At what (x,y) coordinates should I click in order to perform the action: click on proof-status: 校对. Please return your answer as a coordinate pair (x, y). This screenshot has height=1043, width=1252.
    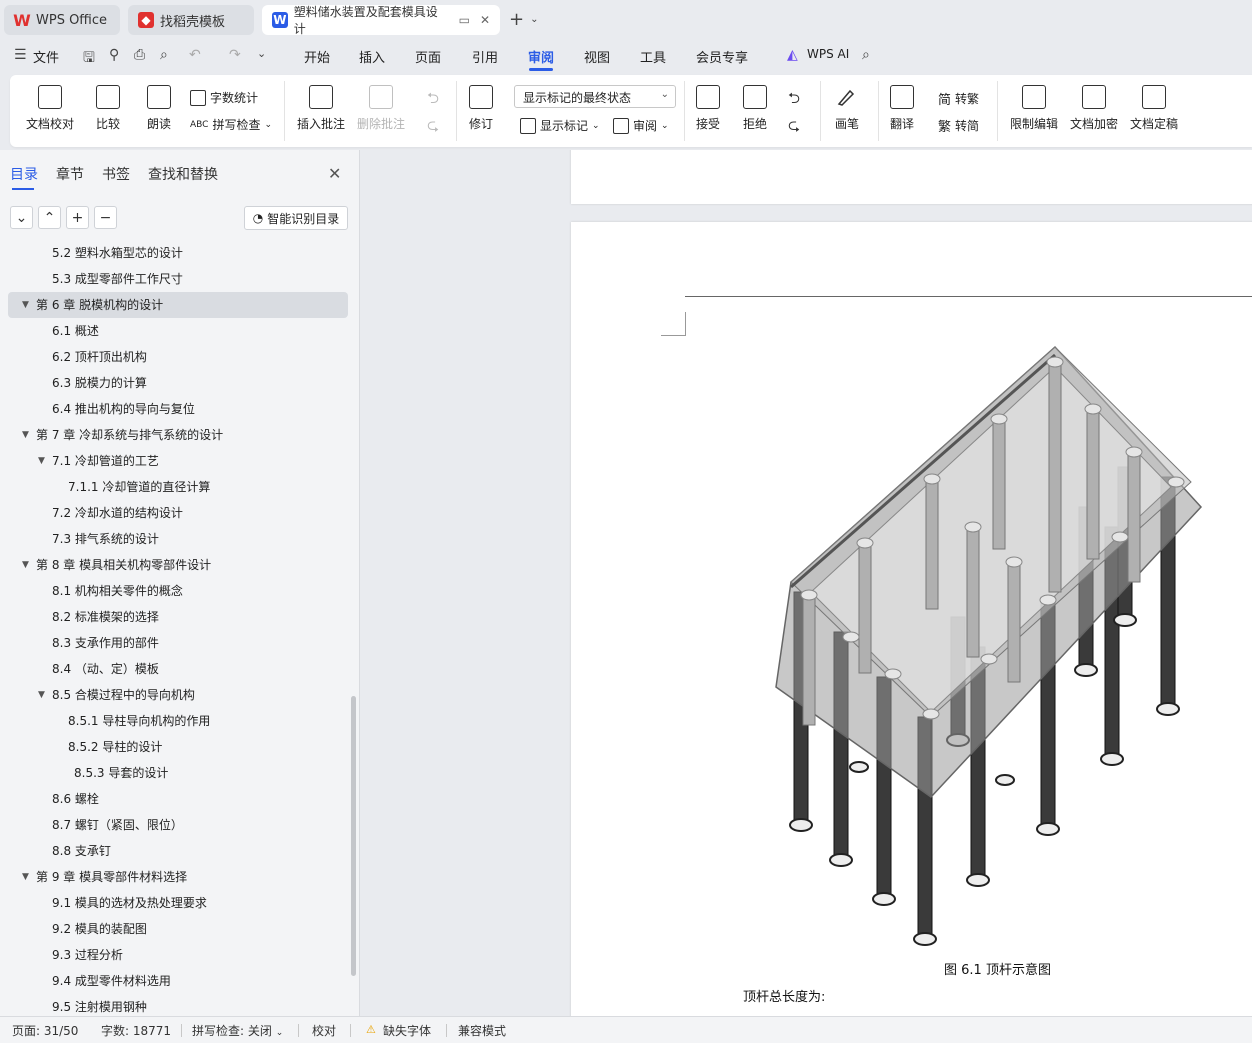
    Looking at the image, I should click on (324, 1030).